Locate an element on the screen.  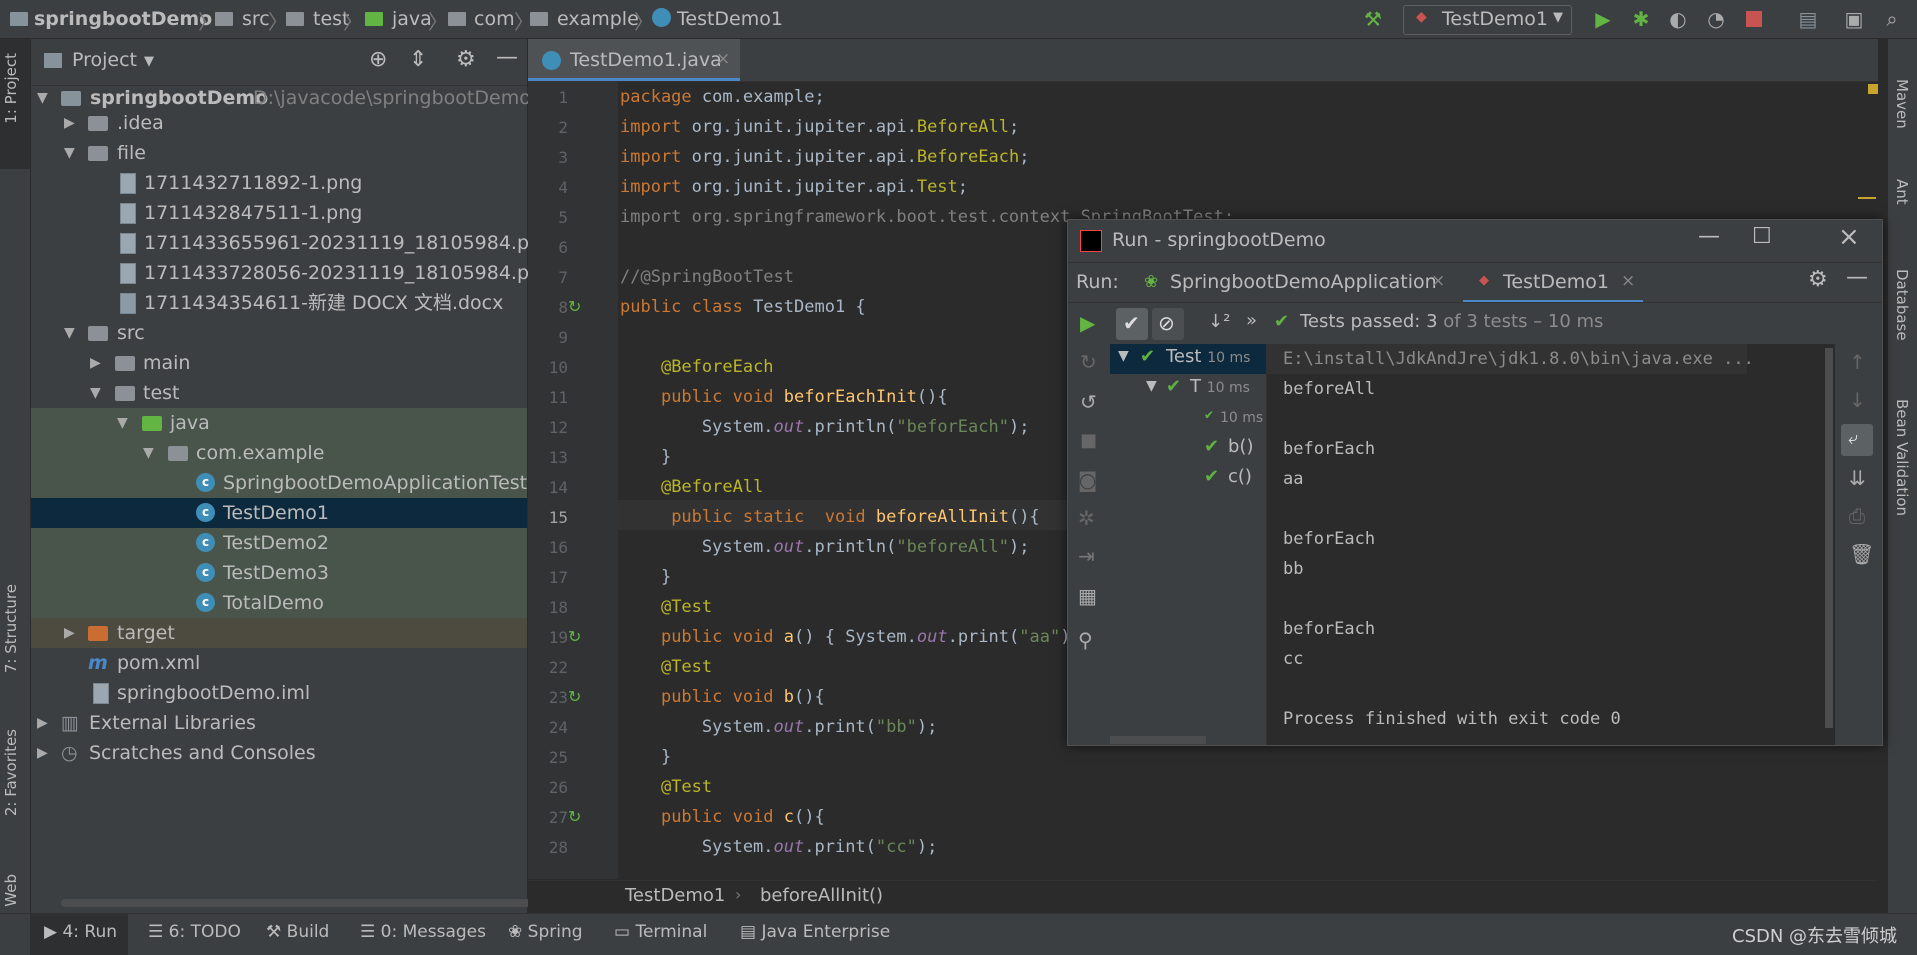
crumb-com: com is located at coordinates (494, 19).